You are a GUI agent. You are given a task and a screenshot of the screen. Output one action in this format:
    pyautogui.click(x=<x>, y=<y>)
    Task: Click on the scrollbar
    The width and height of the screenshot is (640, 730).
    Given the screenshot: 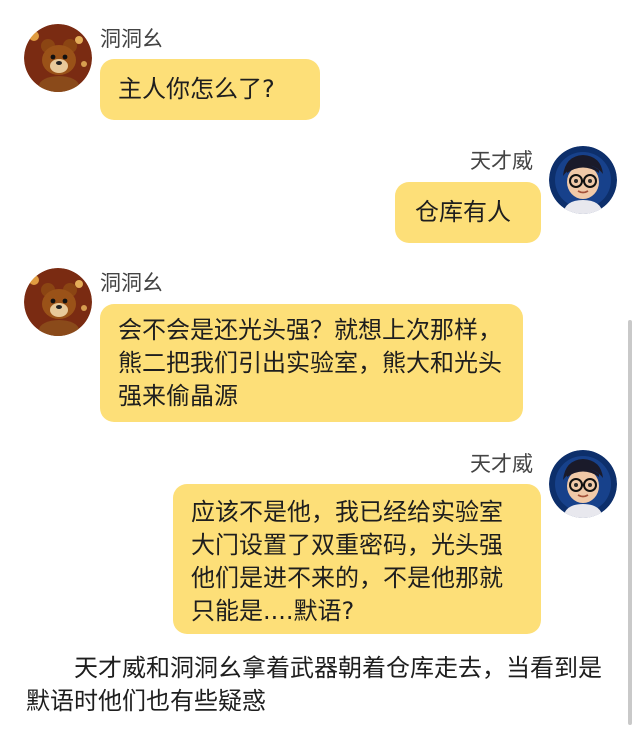 What is the action you would take?
    pyautogui.click(x=630, y=522)
    